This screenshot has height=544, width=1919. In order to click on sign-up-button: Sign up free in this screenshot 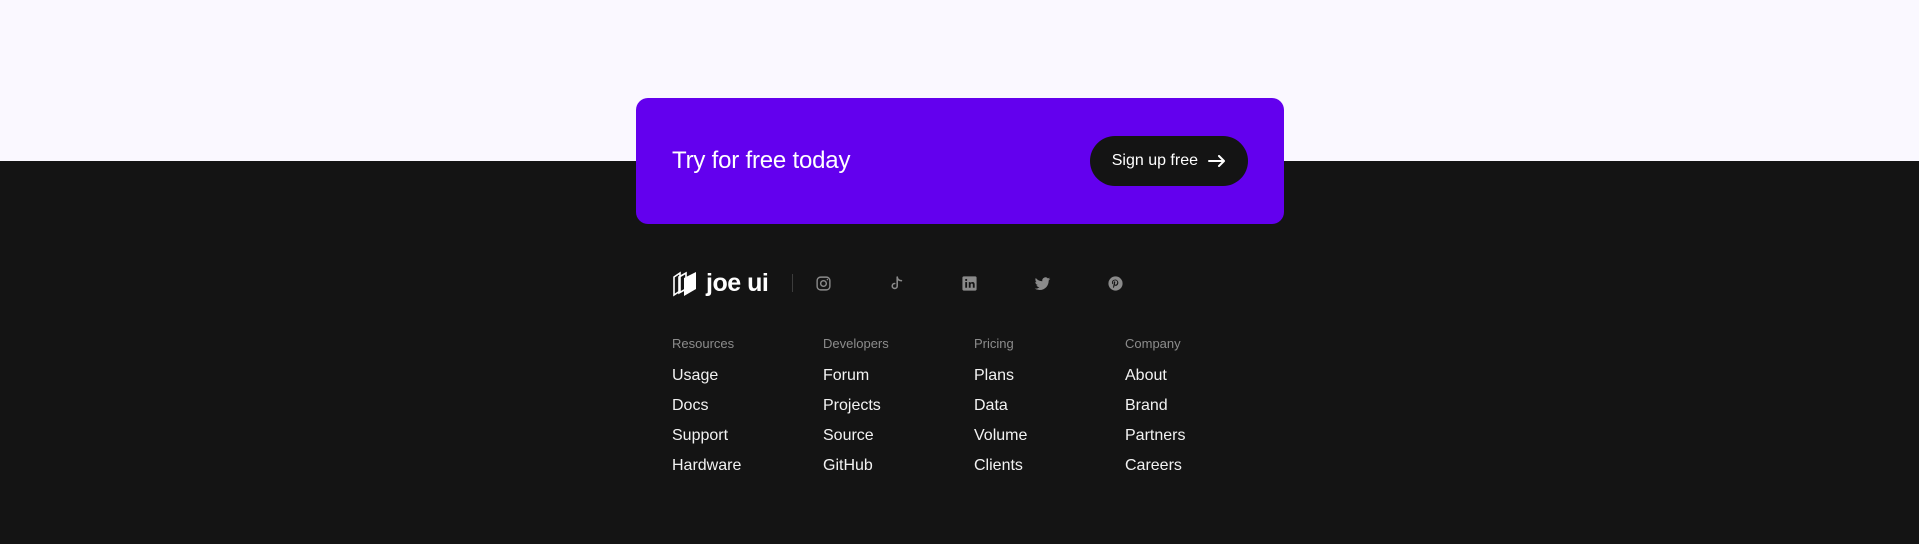, I will do `click(1168, 161)`.